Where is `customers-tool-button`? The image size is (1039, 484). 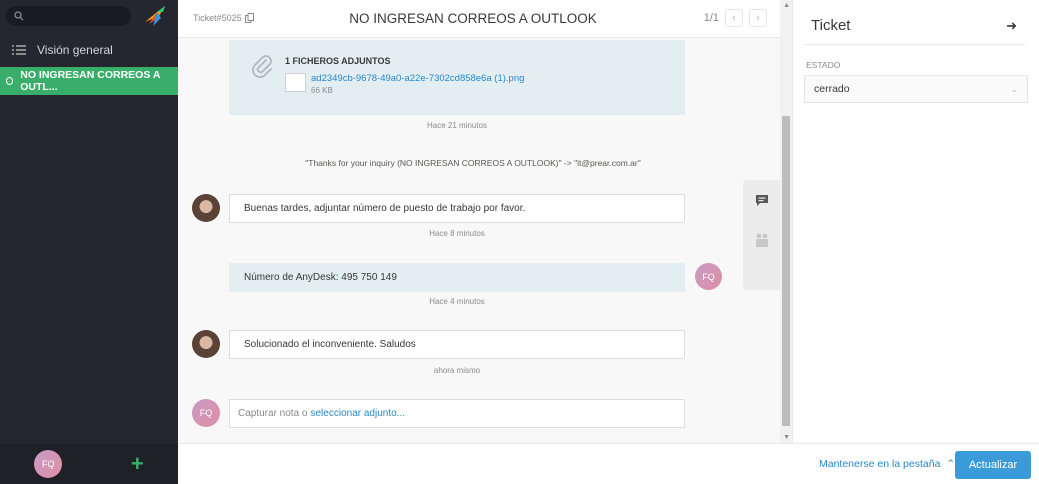
customers-tool-button is located at coordinates (761, 240).